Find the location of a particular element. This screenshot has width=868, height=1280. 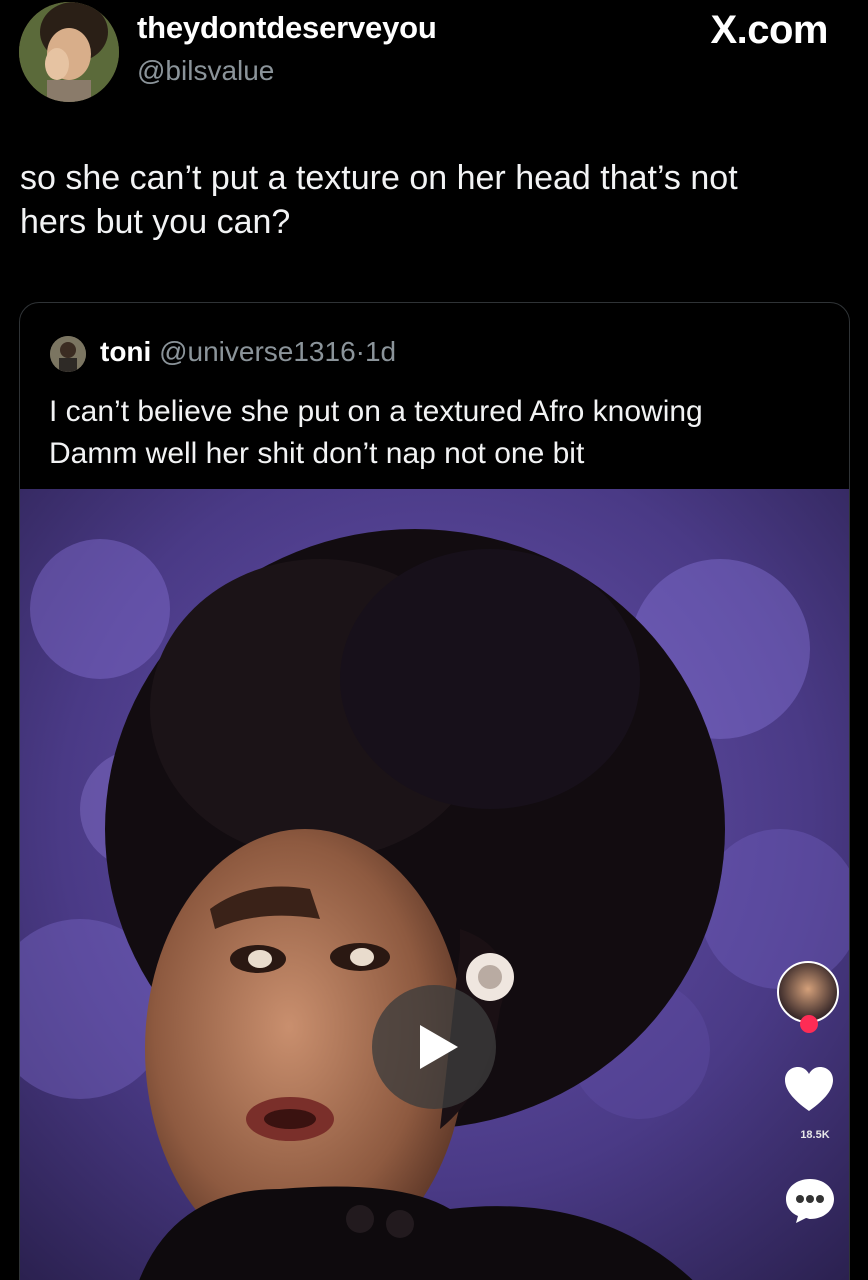

comment-icon is located at coordinates (810, 1201).